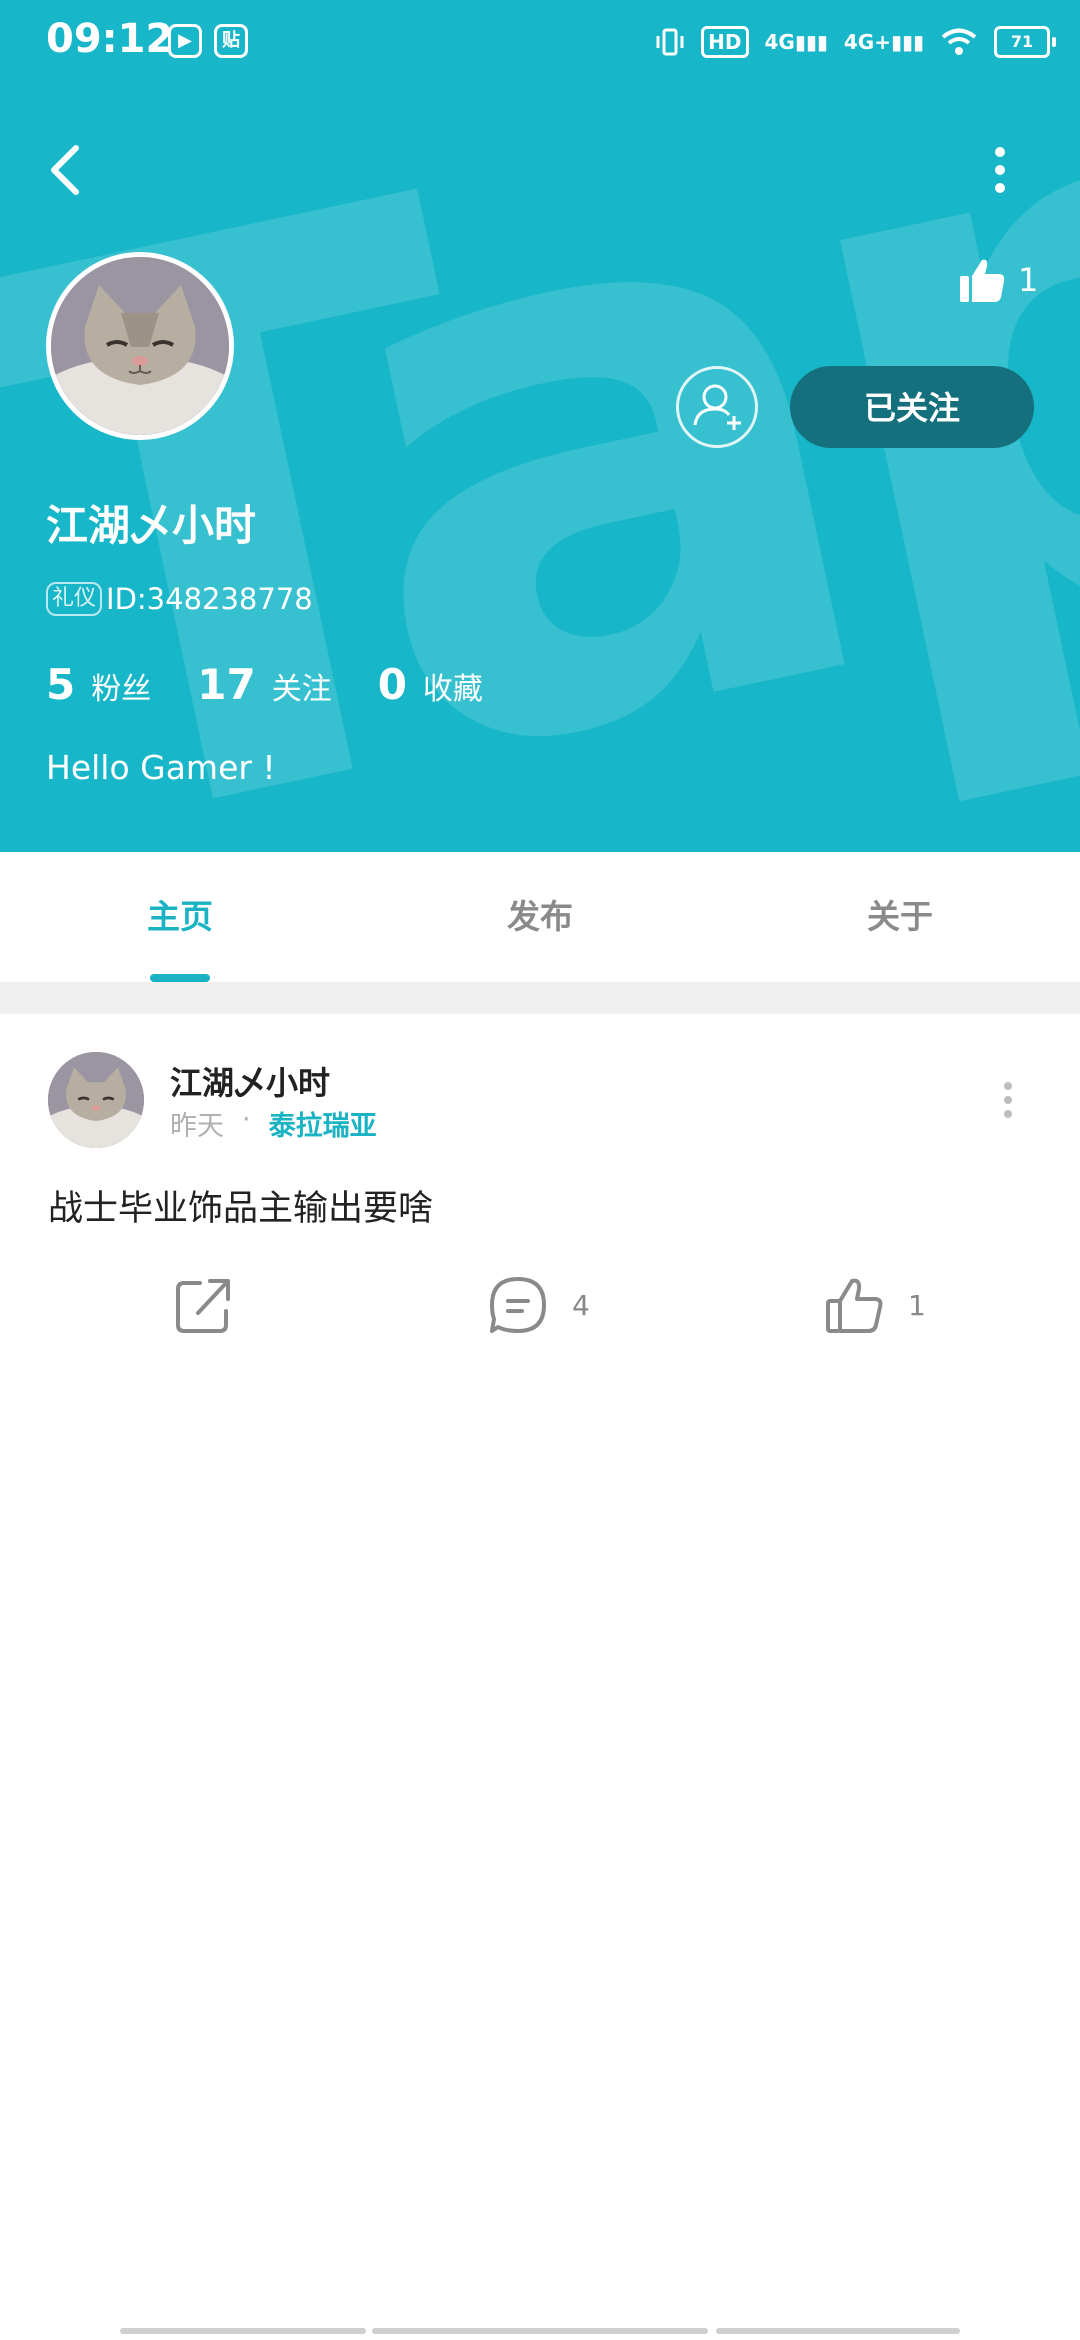  Describe the element at coordinates (231, 41) in the screenshot. I see `tieba-icon: 贴` at that location.